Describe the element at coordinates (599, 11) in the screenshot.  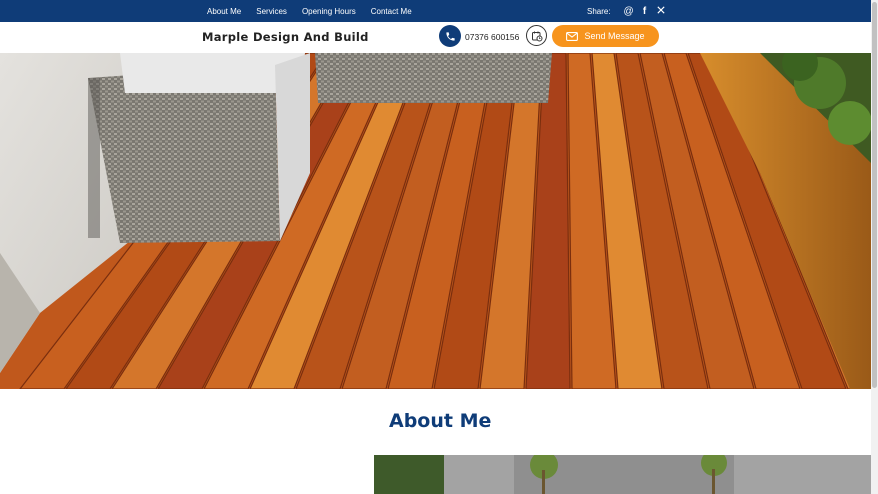
I see `share-label: Share:` at that location.